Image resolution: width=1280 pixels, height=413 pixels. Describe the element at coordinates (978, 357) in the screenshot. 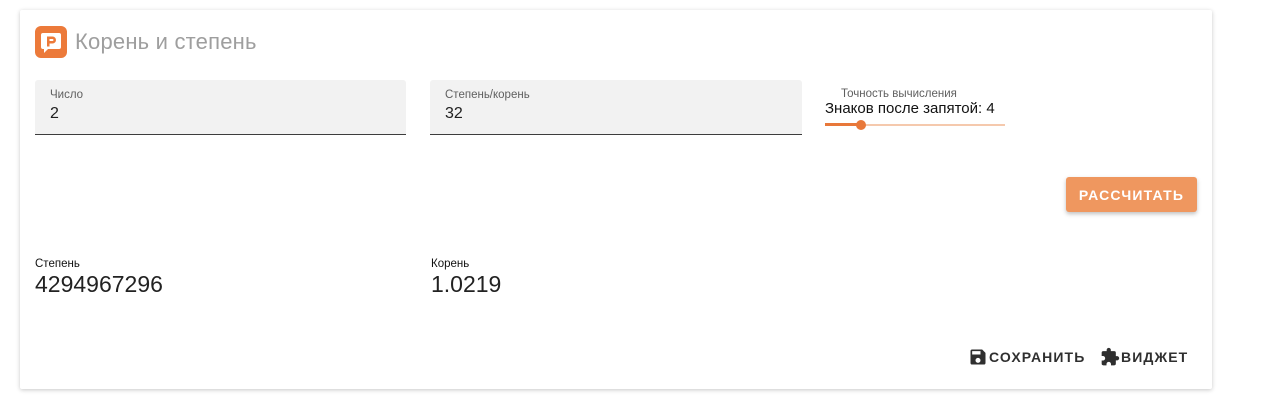

I see `floppy-disk-icon` at that location.